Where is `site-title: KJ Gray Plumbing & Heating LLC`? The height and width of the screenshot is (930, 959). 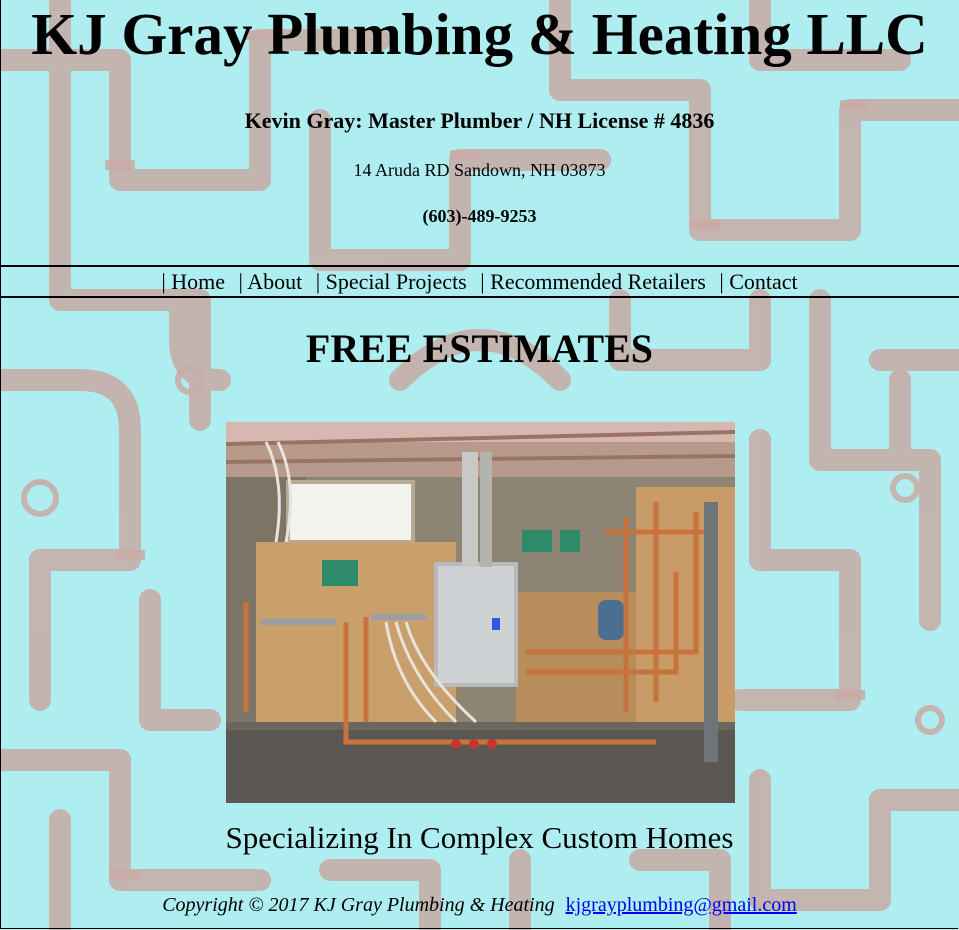 site-title: KJ Gray Plumbing & Heating LLC is located at coordinates (479, 34).